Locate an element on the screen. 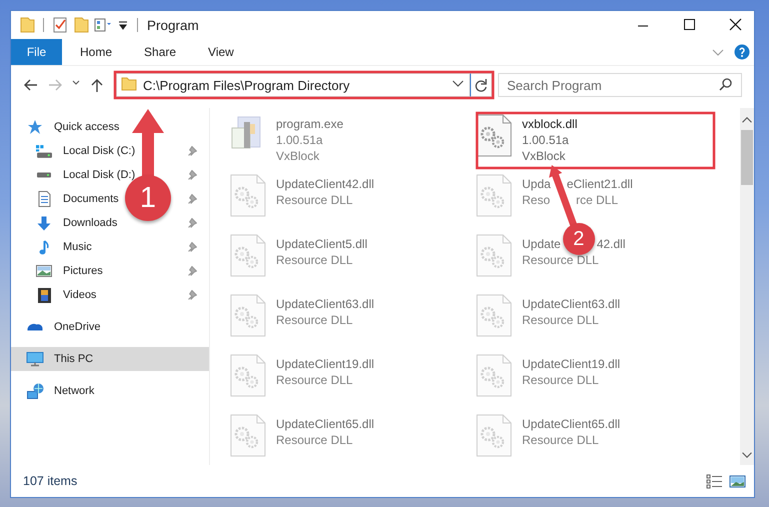 The image size is (769, 507). file-name: vxblock.dll is located at coordinates (550, 124).